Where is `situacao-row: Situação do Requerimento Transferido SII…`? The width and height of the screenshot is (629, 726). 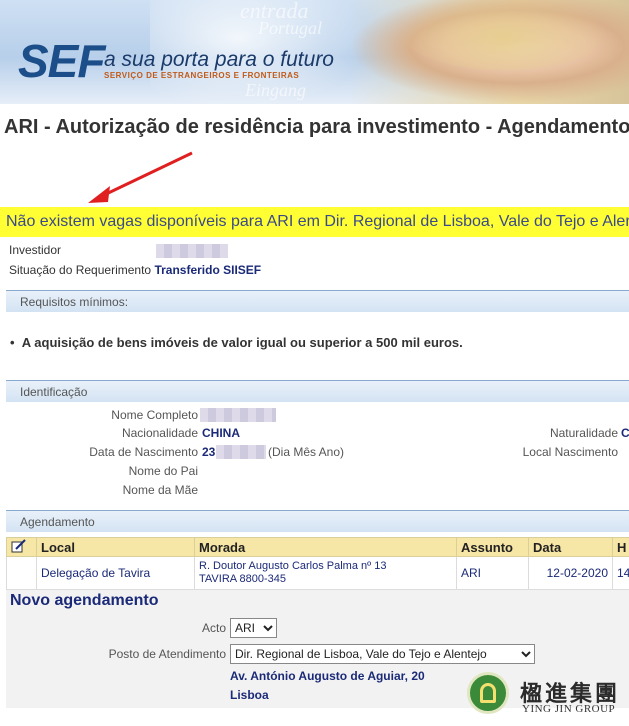
situacao-row: Situação do Requerimento Transferido SII… is located at coordinates (135, 270).